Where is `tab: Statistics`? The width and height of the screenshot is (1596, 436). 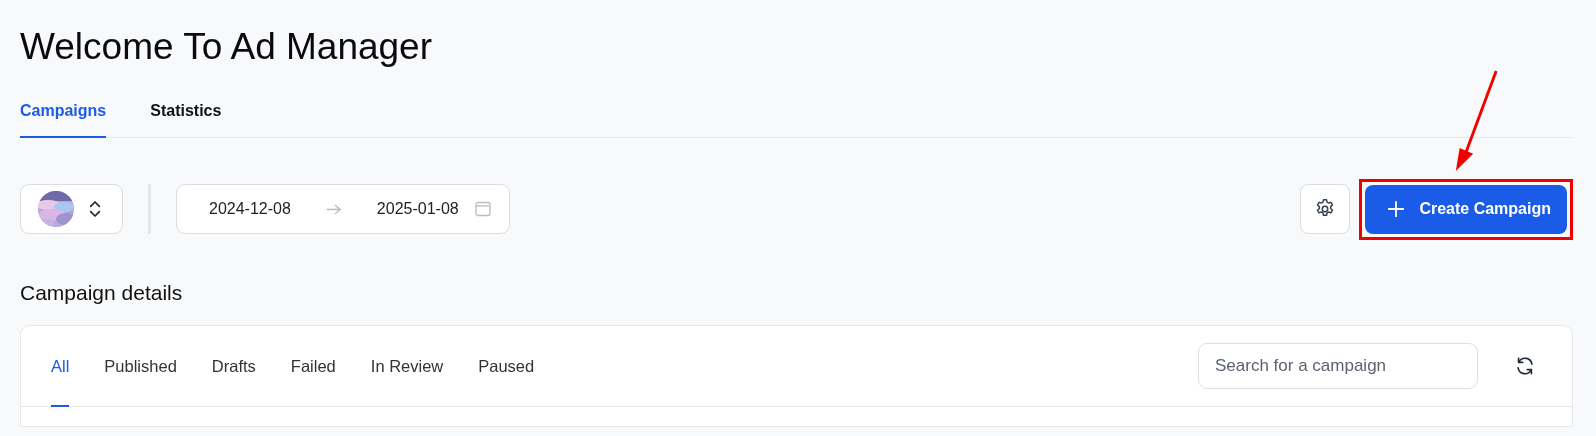
tab: Statistics is located at coordinates (186, 120).